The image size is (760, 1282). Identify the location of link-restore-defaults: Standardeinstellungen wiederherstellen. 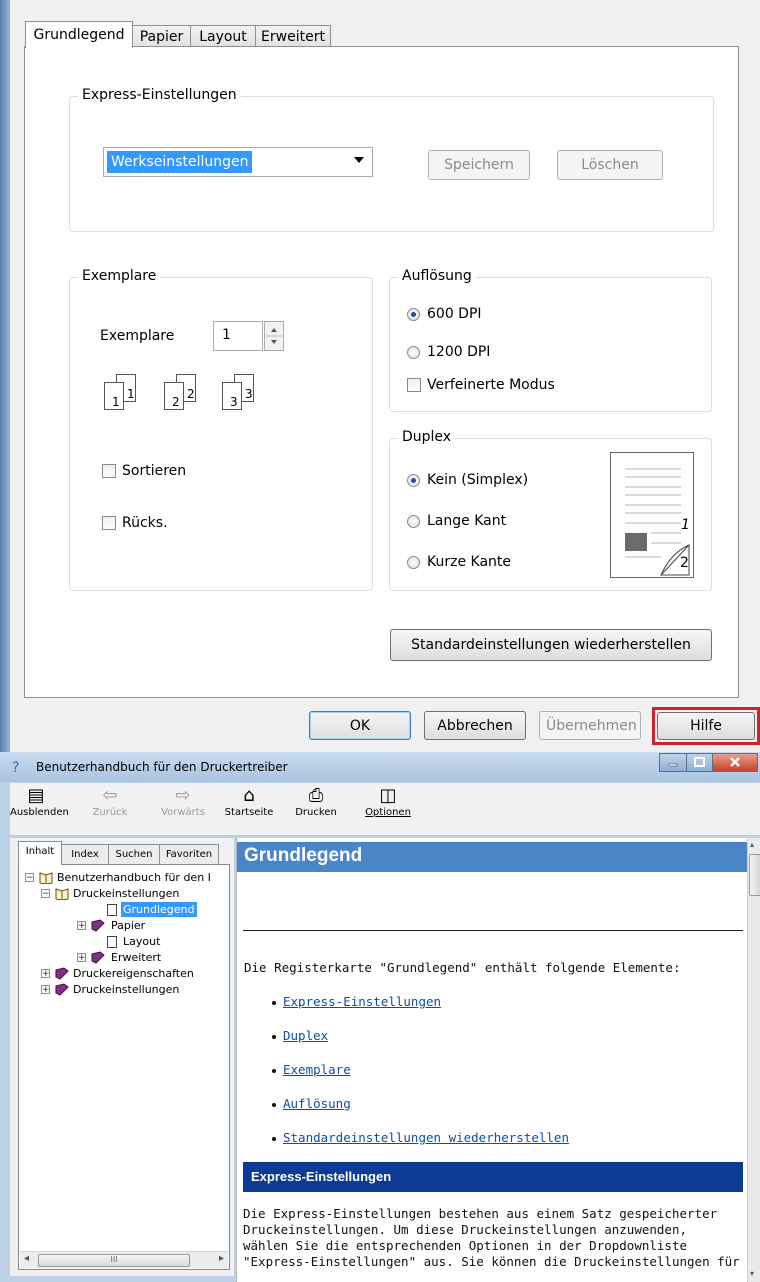
(426, 1137).